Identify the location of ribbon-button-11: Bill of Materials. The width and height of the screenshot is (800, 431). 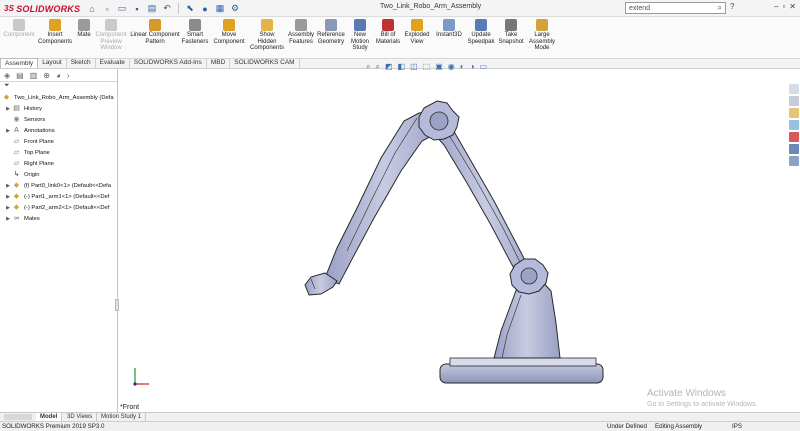
(388, 39).